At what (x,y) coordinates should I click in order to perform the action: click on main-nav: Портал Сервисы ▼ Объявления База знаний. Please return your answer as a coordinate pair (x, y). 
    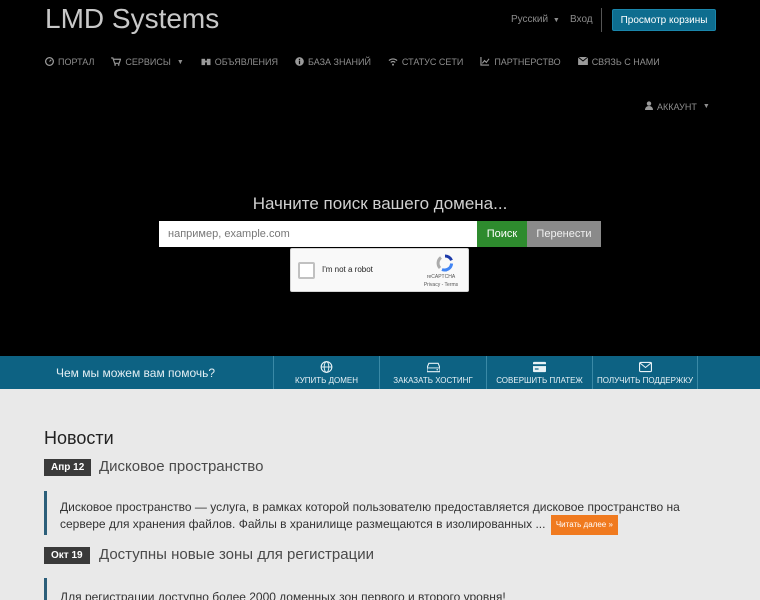
    Looking at the image, I should click on (360, 62).